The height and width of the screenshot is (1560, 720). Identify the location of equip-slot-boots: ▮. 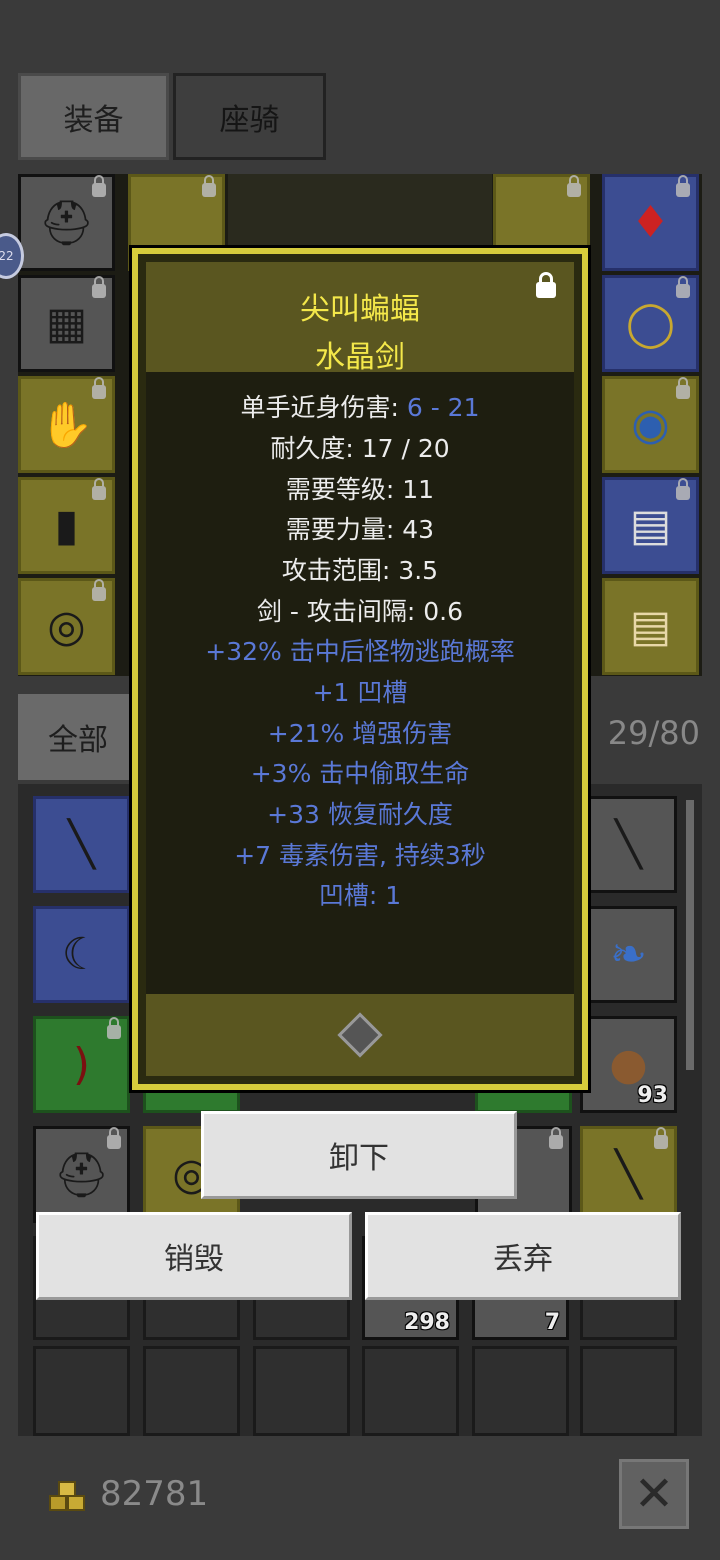
(66, 525).